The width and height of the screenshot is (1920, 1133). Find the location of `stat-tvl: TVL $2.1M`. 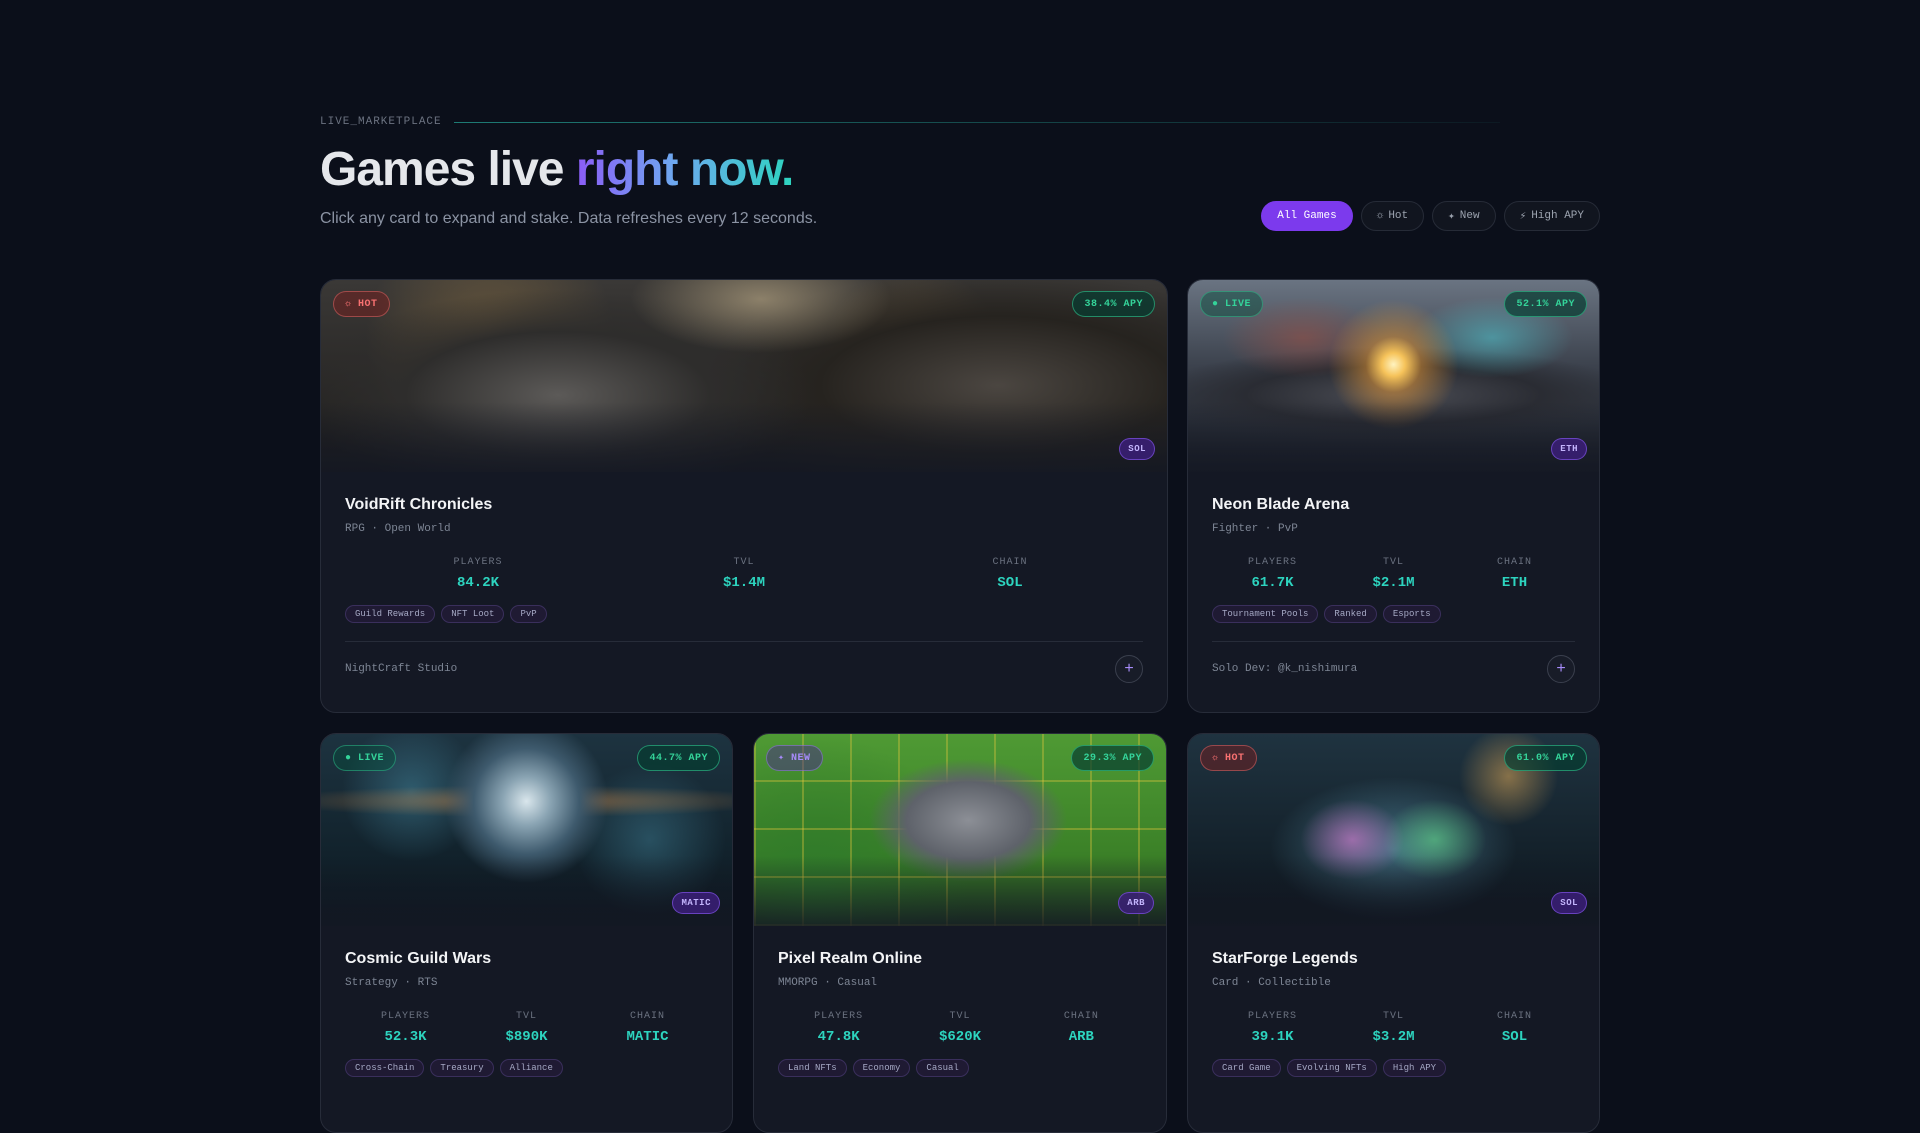

stat-tvl: TVL $2.1M is located at coordinates (1393, 574).